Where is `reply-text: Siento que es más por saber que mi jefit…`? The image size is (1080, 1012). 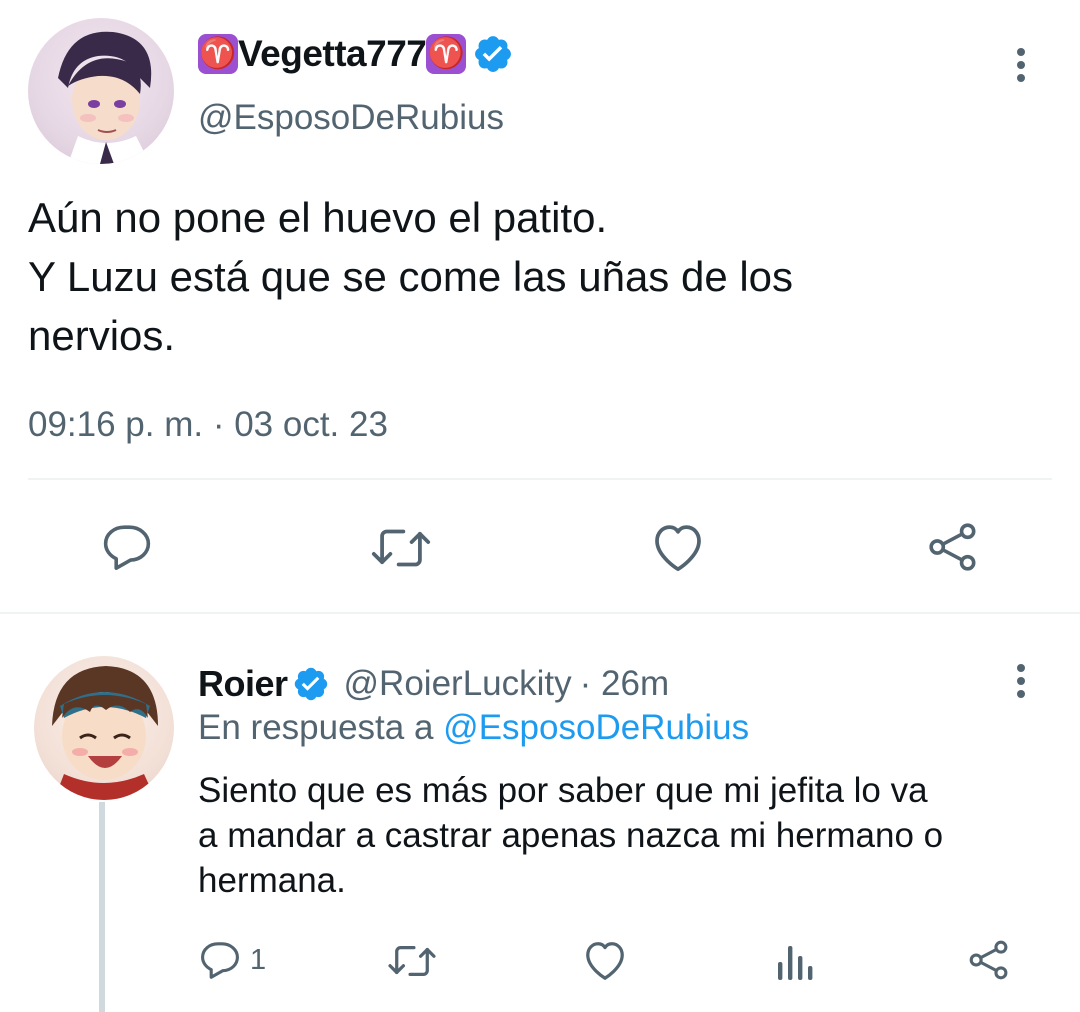 reply-text: Siento que es más por saber que mi jefit… is located at coordinates (628, 835).